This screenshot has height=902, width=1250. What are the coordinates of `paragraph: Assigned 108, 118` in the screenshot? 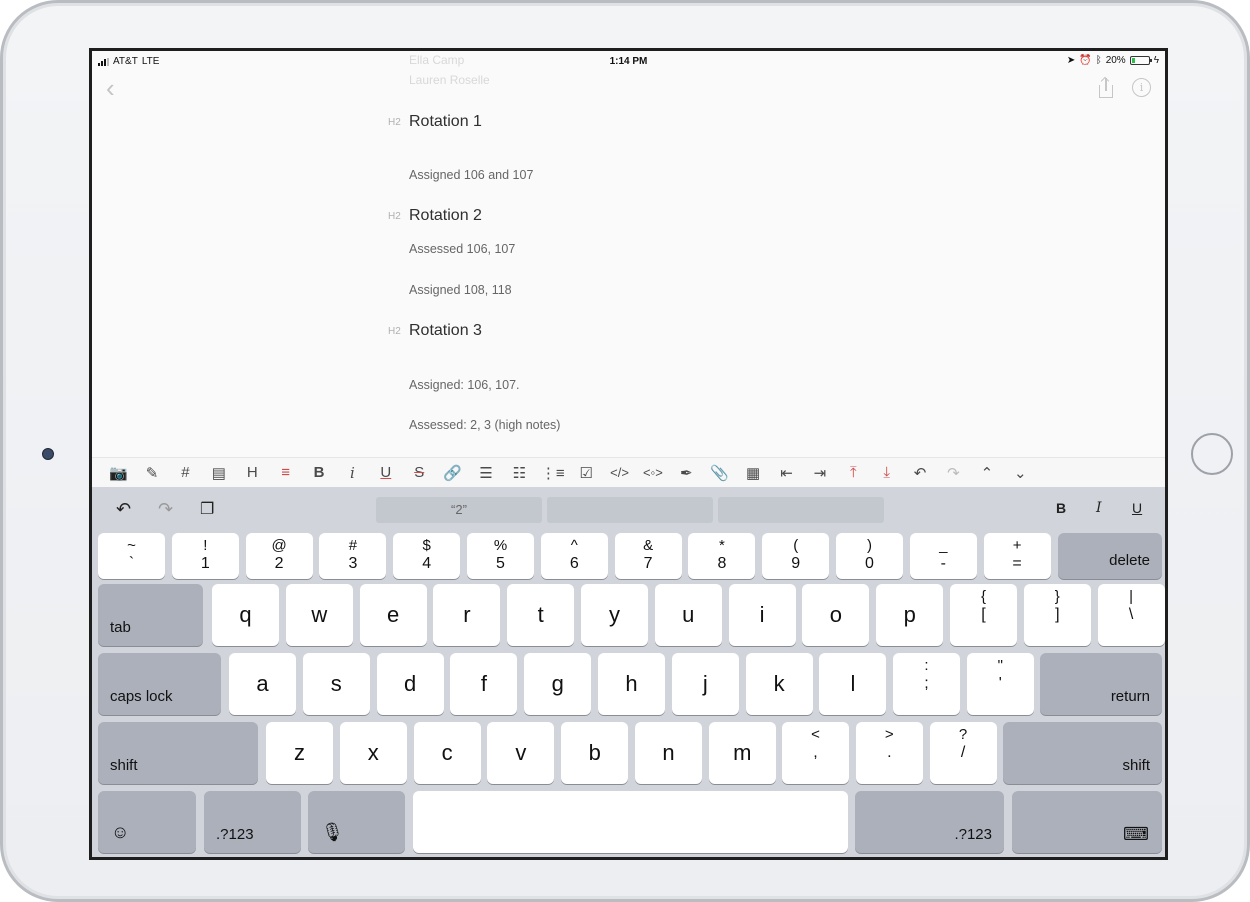 It's located at (460, 290).